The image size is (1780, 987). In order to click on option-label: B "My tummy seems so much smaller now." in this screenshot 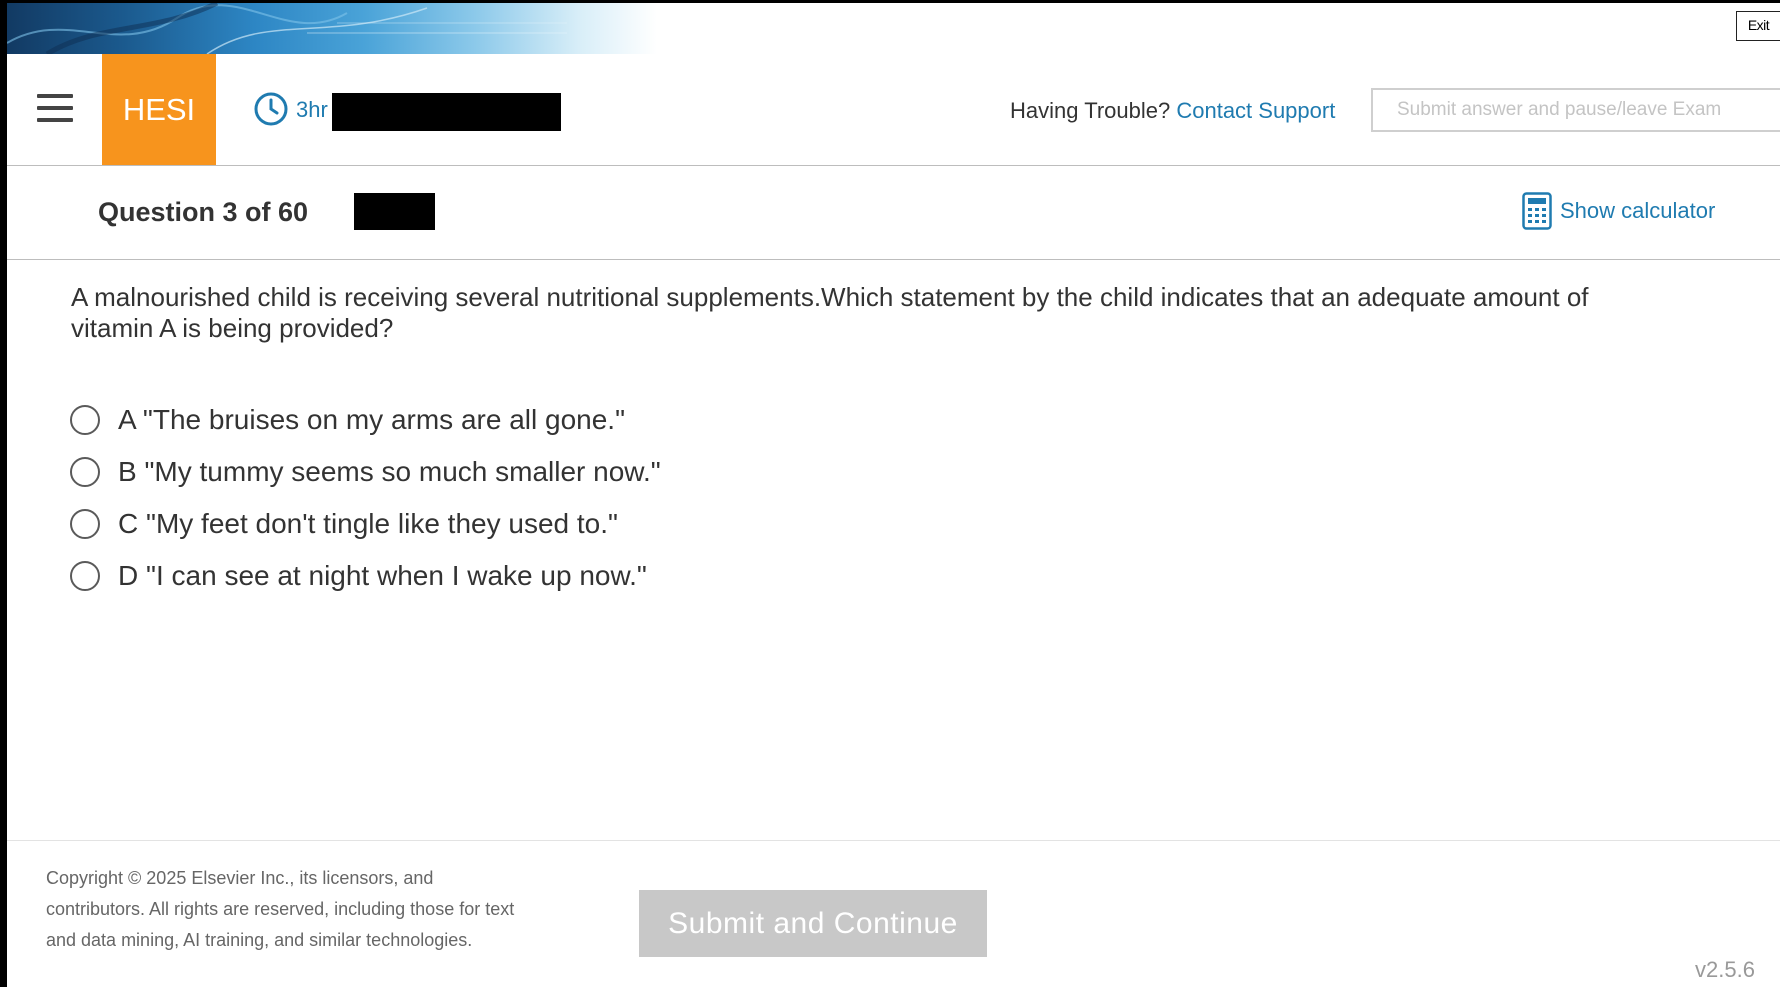, I will do `click(389, 472)`.